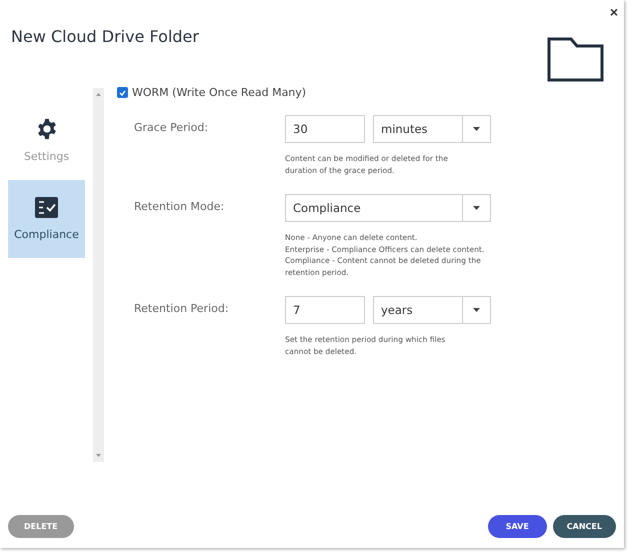 The height and width of the screenshot is (559, 636). I want to click on unit-dropdown: years, so click(432, 310).